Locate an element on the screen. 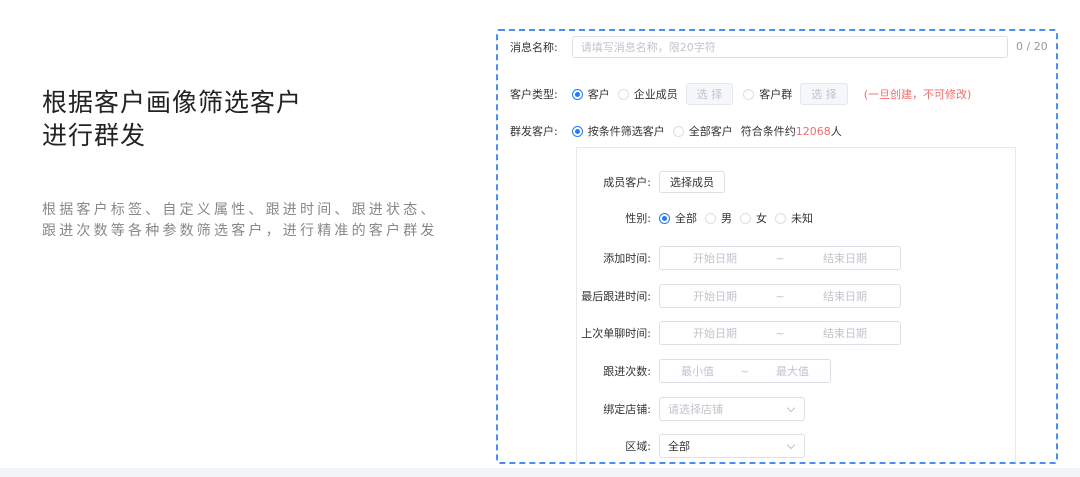 Image resolution: width=1080 pixels, height=477 pixels. message-name-input: 请填写消息名称，限20字符 is located at coordinates (789, 47).